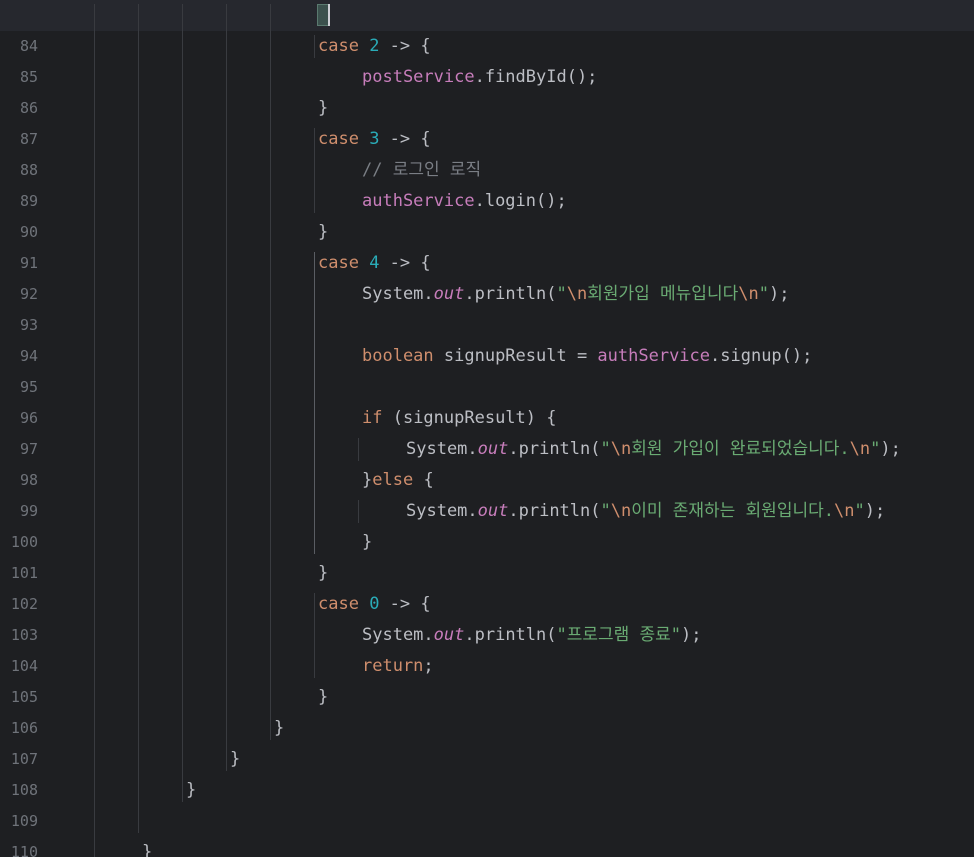  Describe the element at coordinates (459, 418) in the screenshot. I see `code-line: if (signupResult) {` at that location.